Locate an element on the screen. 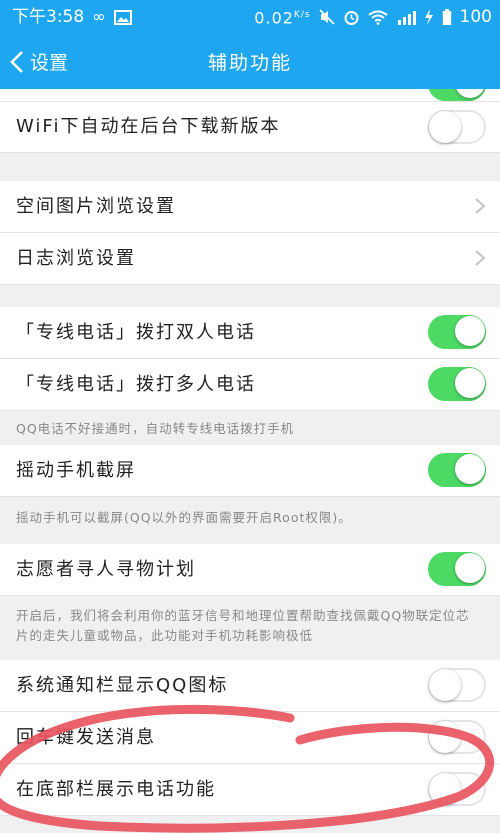  partial-row-toggle is located at coordinates (457, 95).